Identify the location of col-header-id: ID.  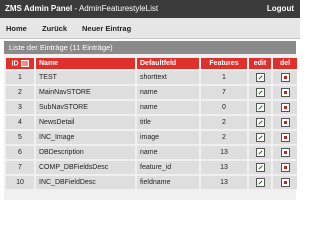
(19, 64).